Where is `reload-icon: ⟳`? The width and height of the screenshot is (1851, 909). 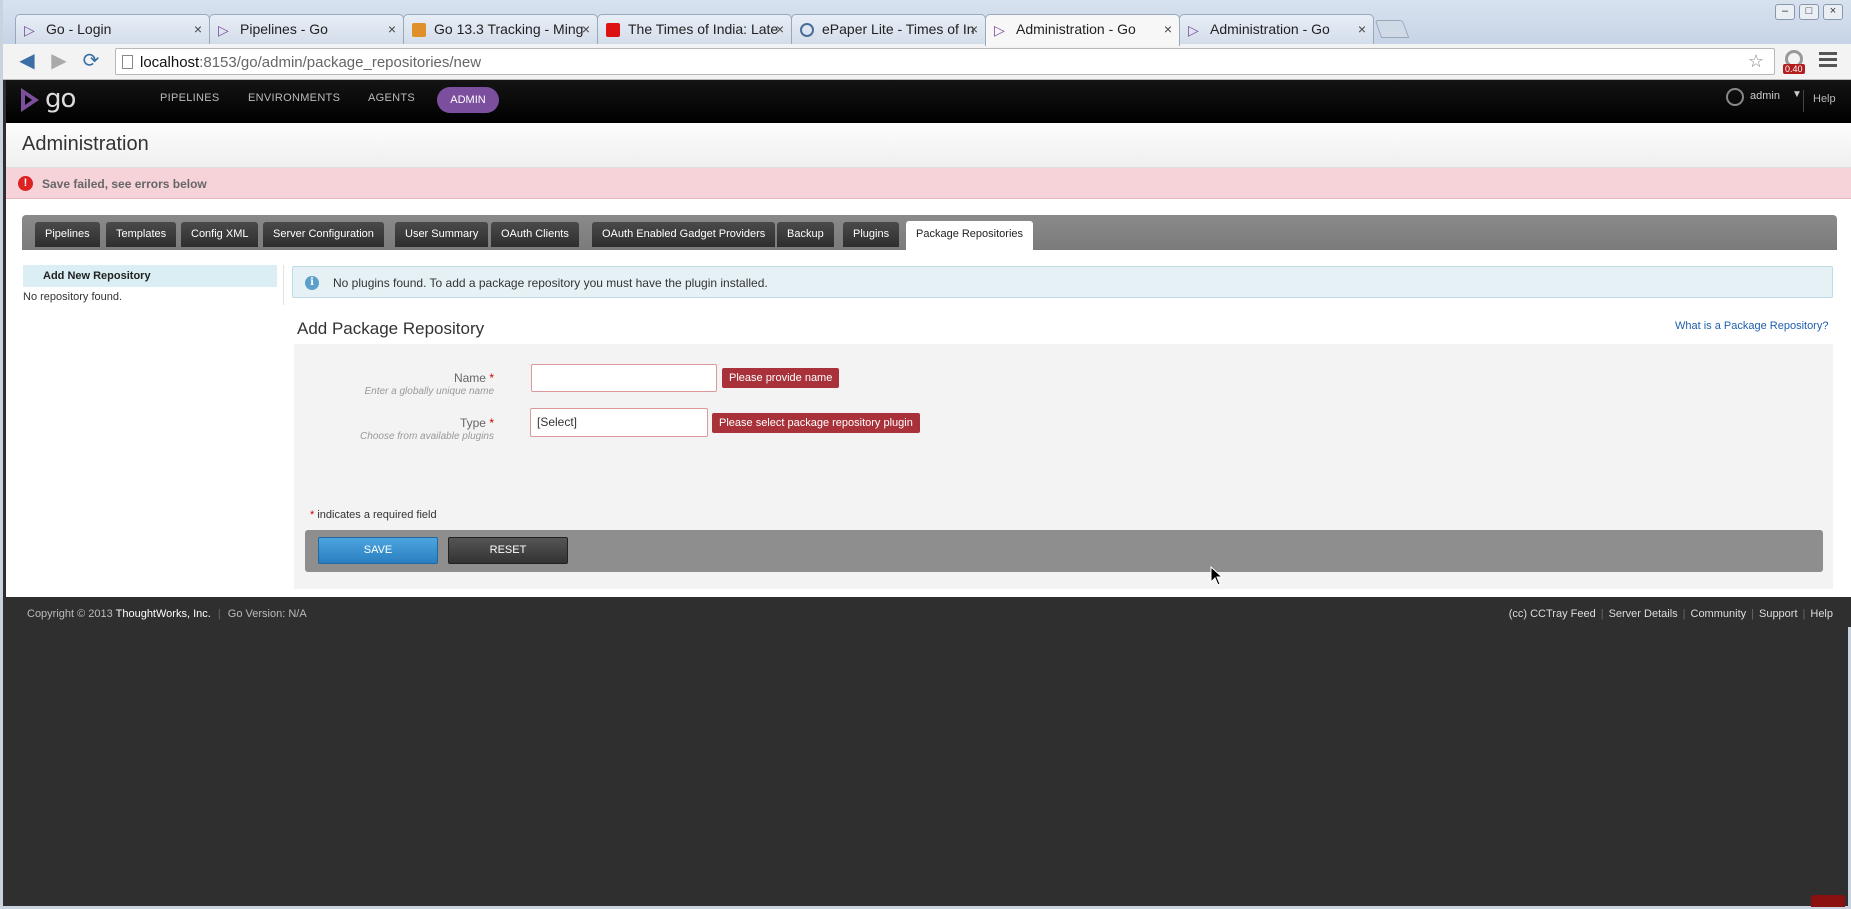 reload-icon: ⟳ is located at coordinates (91, 62).